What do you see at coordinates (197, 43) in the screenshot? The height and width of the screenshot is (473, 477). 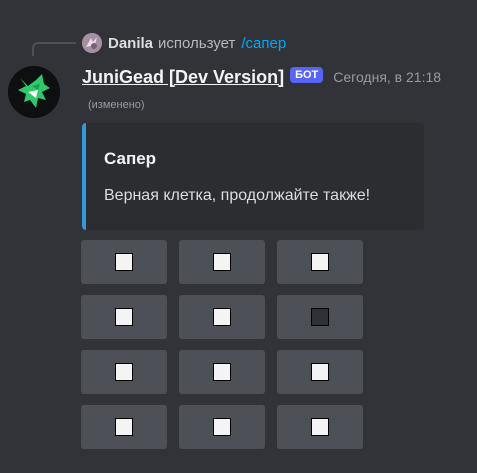 I see `reply-verb: использует` at bounding box center [197, 43].